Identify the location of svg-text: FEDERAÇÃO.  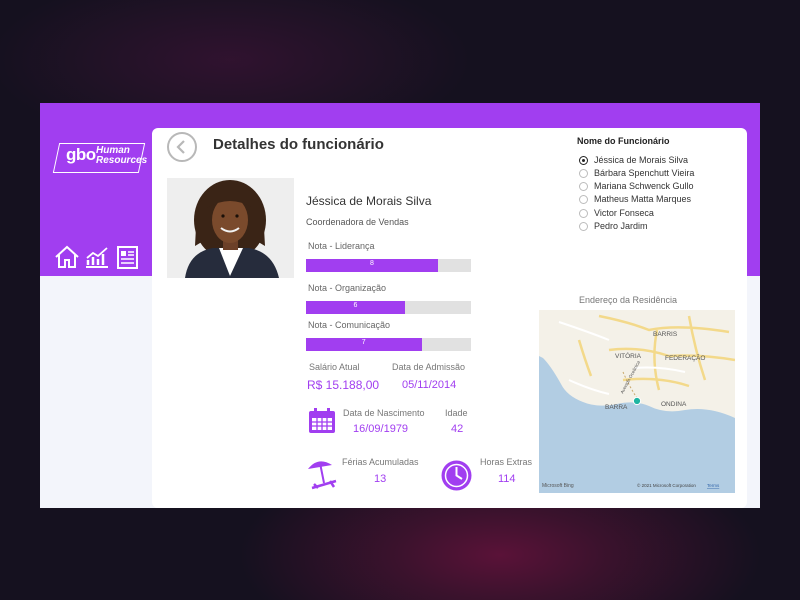
(685, 357).